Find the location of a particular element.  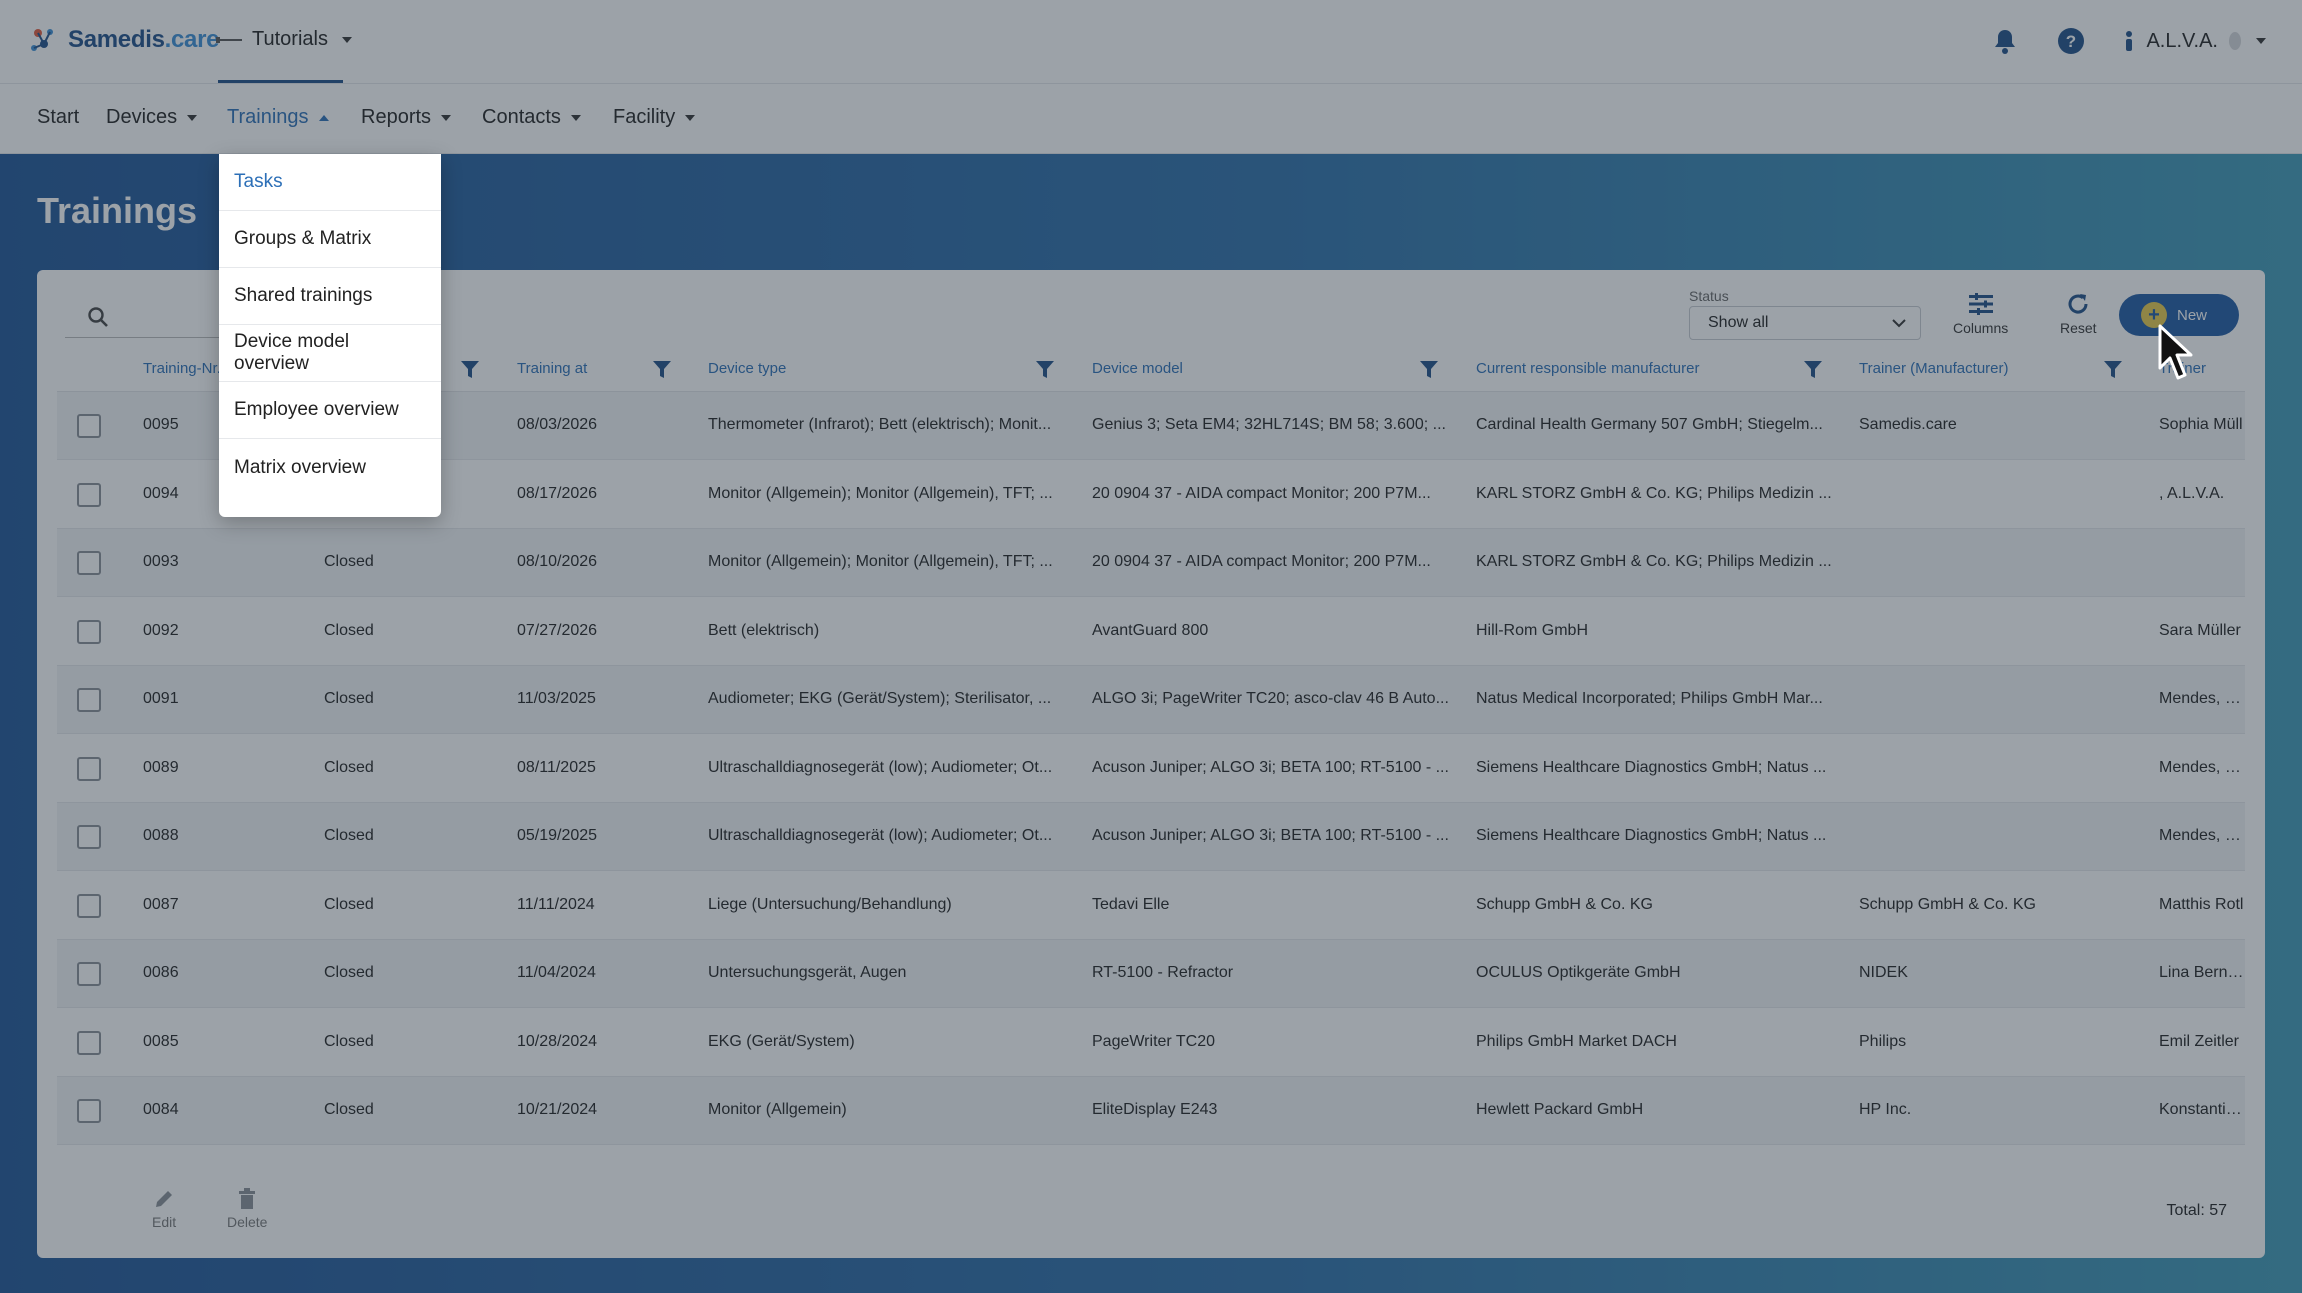

menu-item-label: Device model overview is located at coordinates (292, 352).